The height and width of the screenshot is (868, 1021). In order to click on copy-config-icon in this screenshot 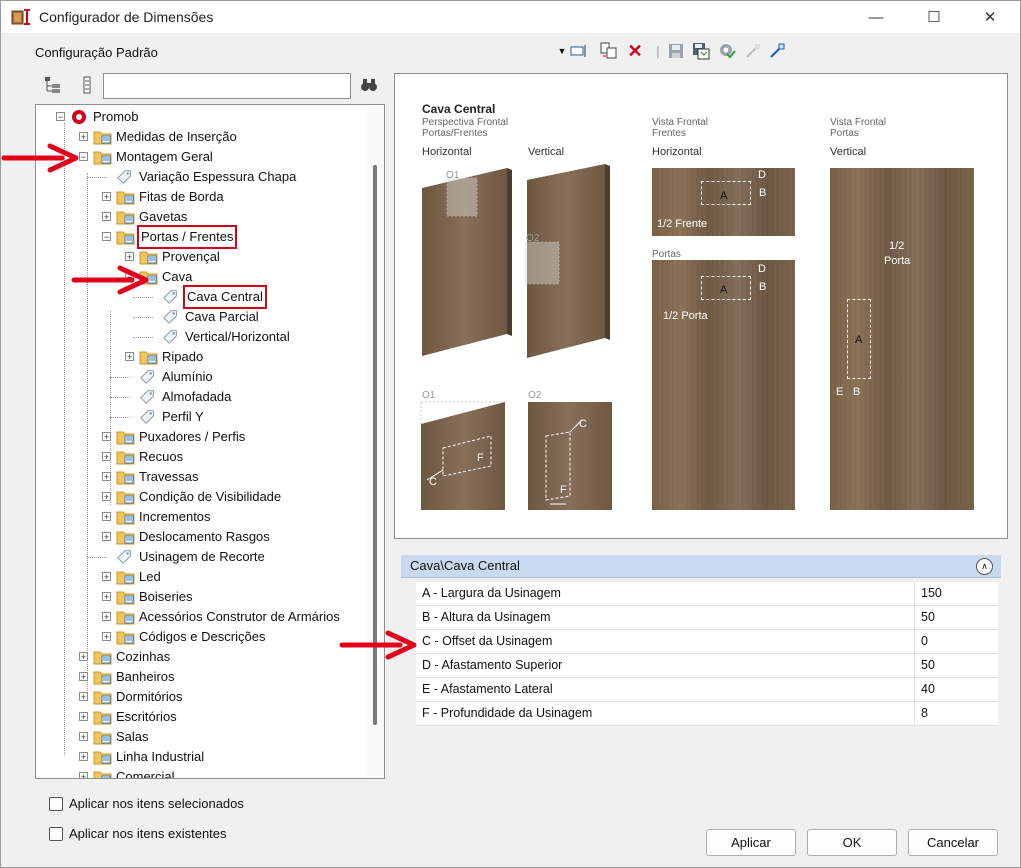, I will do `click(609, 51)`.